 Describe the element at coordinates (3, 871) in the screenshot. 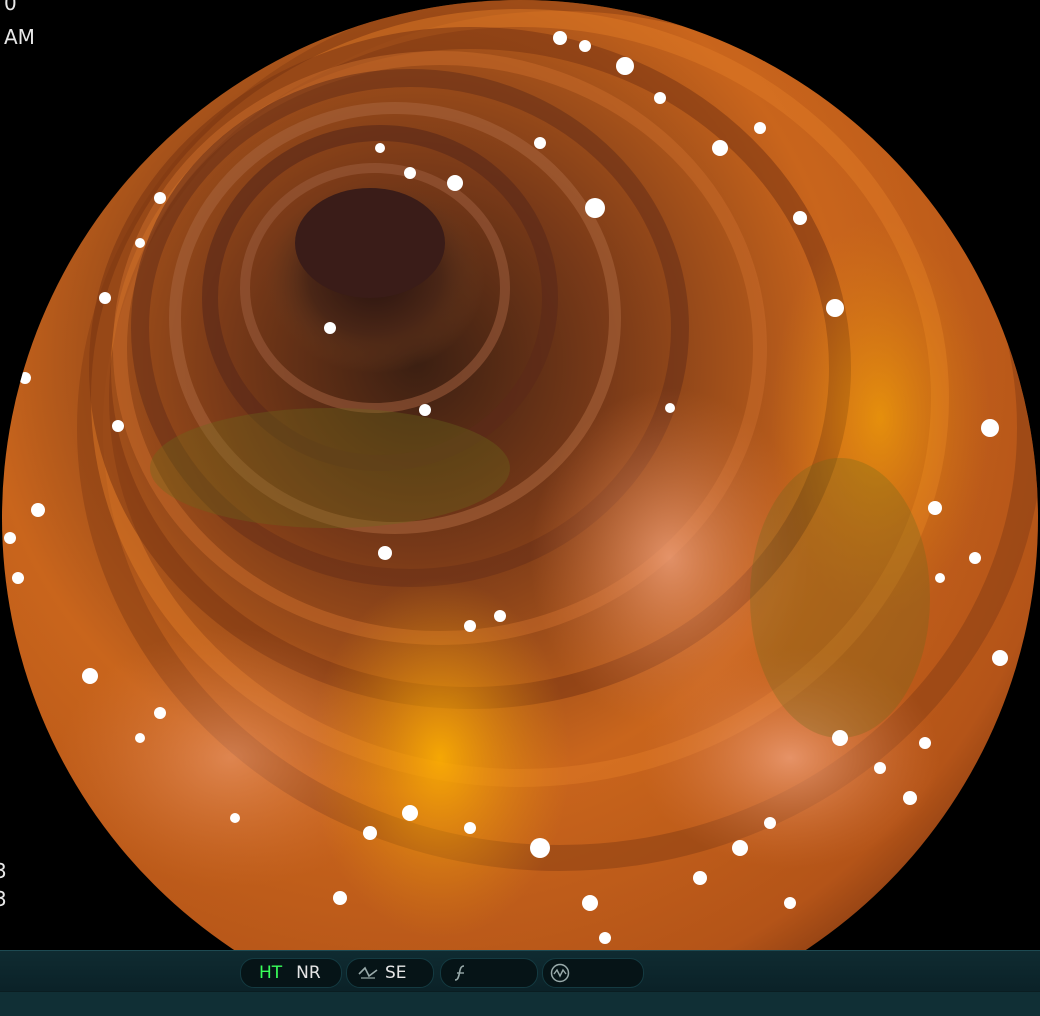

I see `overlay-bottom-left-line1: 3` at that location.